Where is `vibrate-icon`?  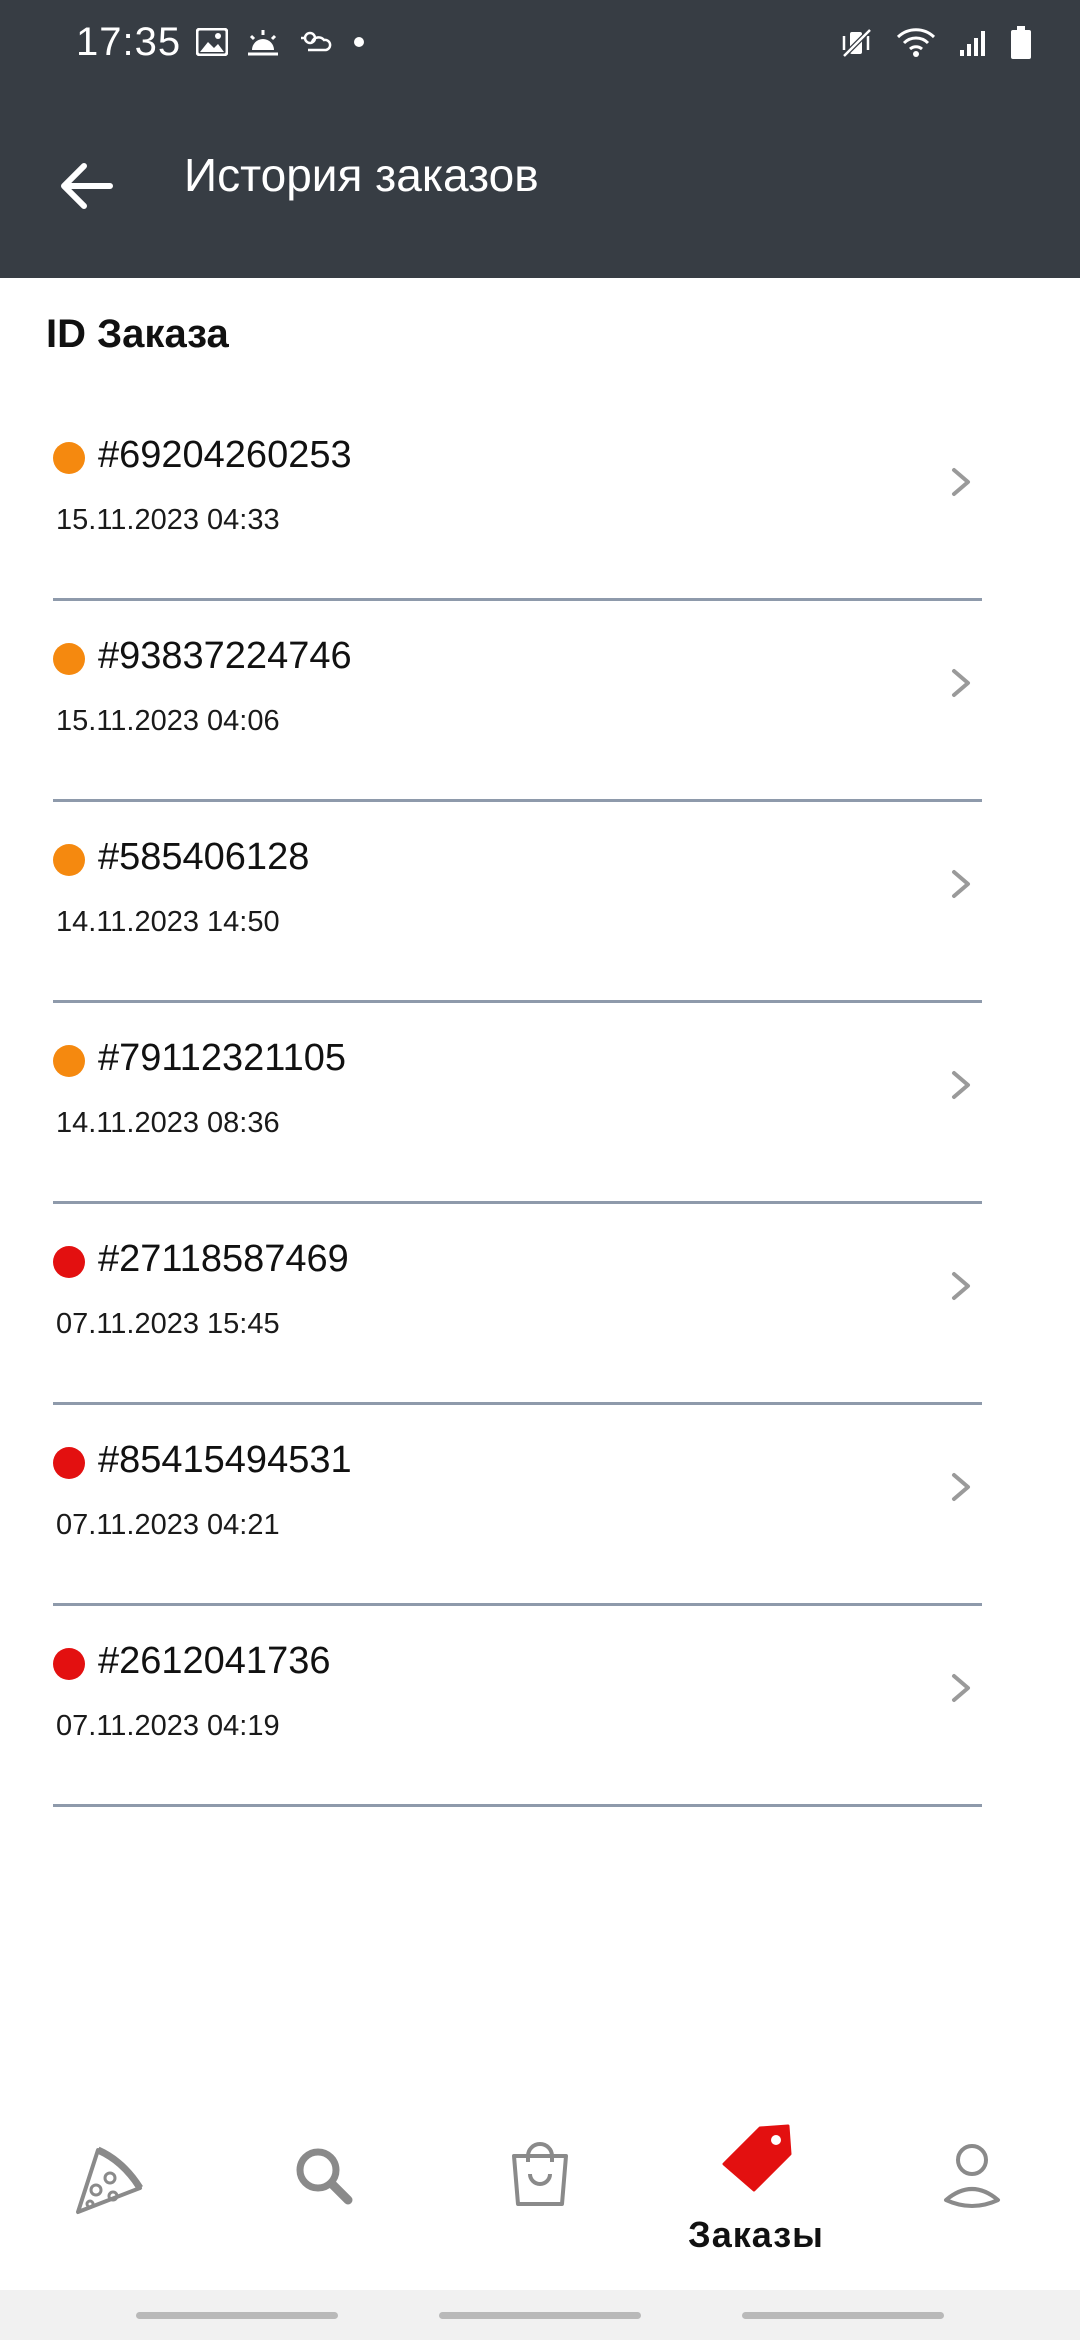 vibrate-icon is located at coordinates (857, 43).